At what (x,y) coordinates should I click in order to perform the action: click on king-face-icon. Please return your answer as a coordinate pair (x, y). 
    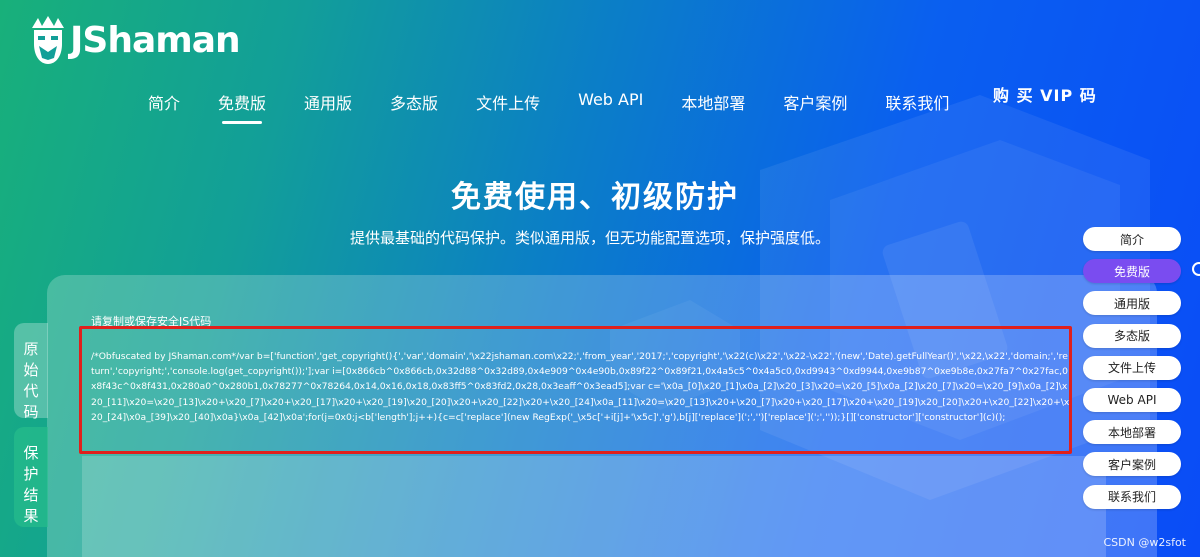
    Looking at the image, I should click on (48, 40).